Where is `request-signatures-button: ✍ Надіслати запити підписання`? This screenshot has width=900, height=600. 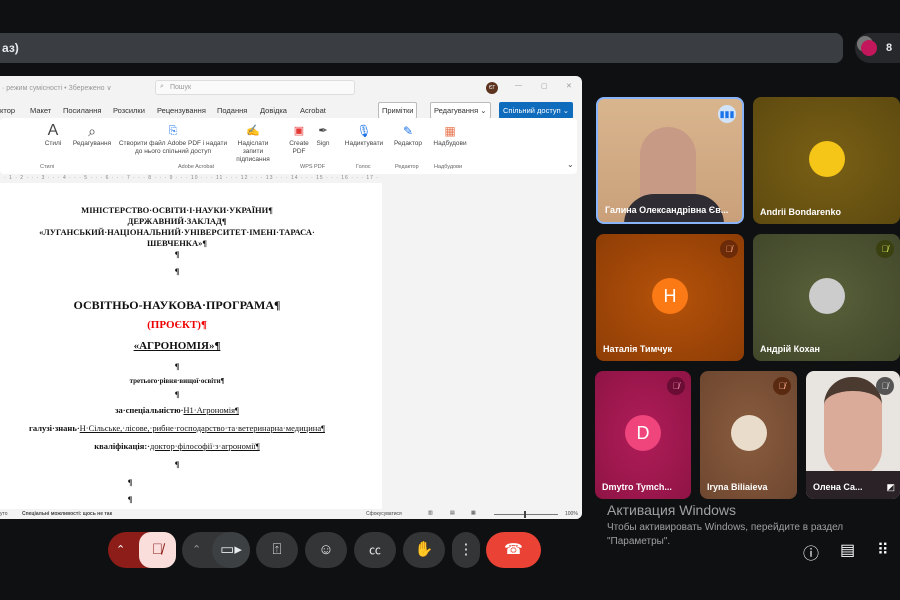 request-signatures-button: ✍ Надіслати запити підписання is located at coordinates (253, 143).